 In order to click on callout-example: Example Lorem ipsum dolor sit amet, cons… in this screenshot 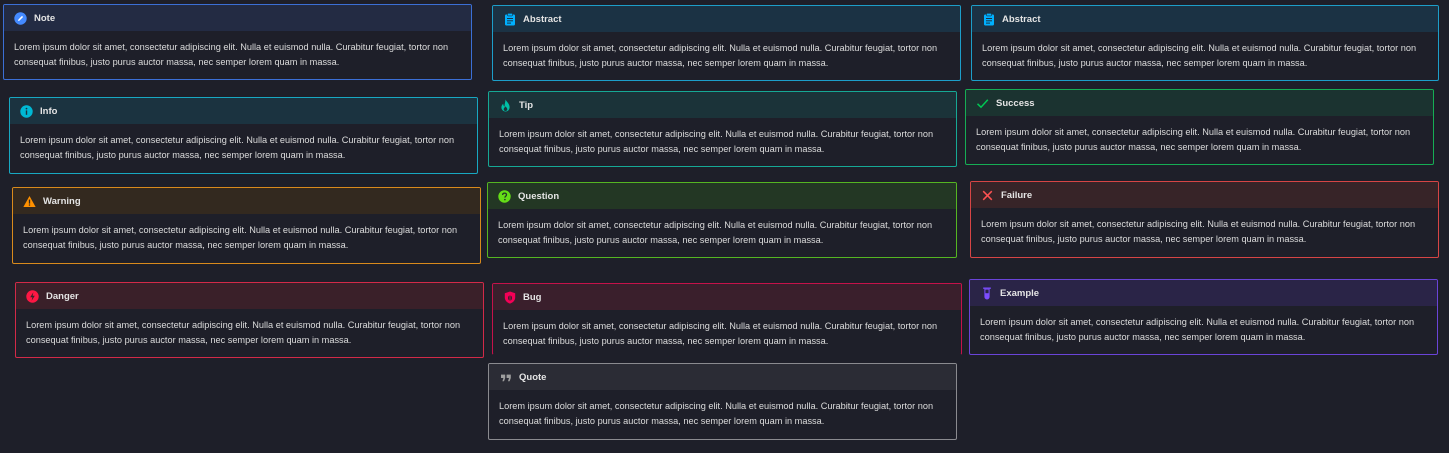, I will do `click(1203, 317)`.